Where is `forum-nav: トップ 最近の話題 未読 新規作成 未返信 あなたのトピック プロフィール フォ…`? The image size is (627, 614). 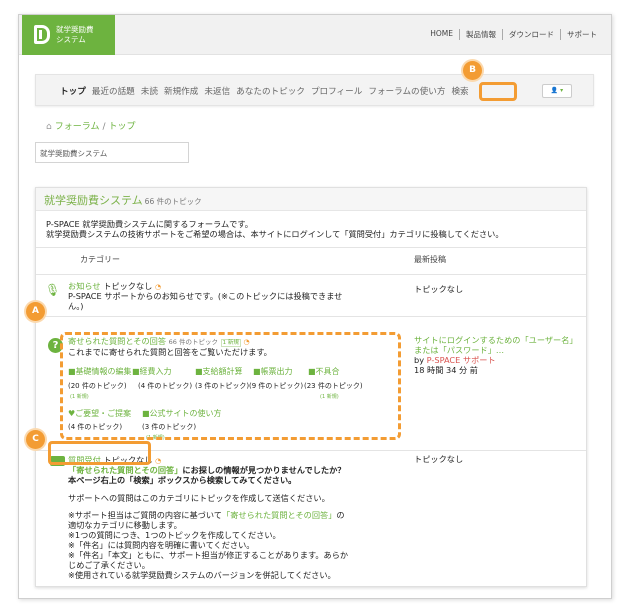 forum-nav: トップ 最近の話題 未読 新規作成 未返信 あなたのトピック プロフィール フォ… is located at coordinates (314, 90).